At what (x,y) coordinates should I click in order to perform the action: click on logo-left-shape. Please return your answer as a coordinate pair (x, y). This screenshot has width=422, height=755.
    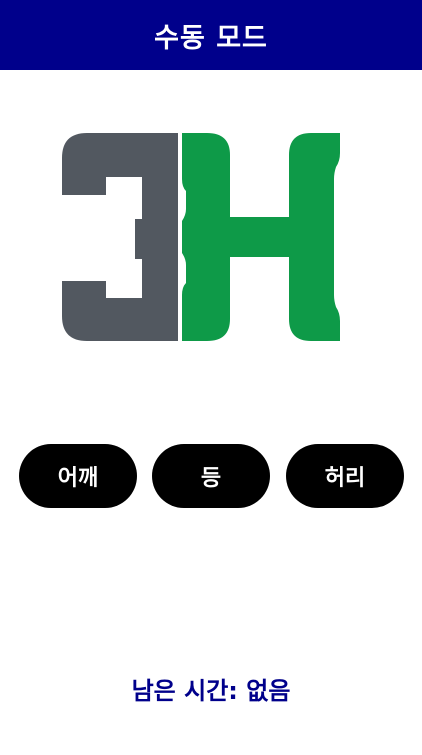
    Looking at the image, I should click on (120, 237).